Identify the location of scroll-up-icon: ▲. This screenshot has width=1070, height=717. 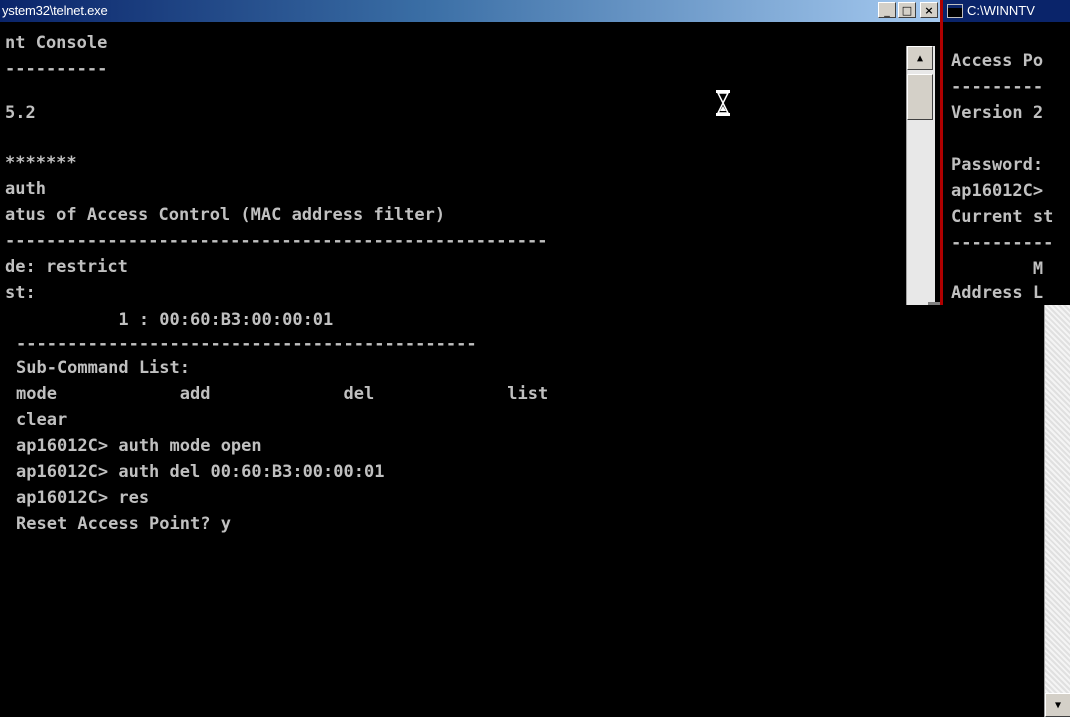
(920, 58).